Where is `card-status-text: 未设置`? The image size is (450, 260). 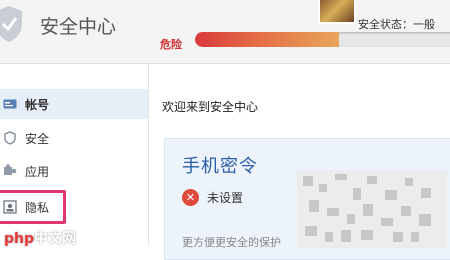 card-status-text: 未设置 is located at coordinates (225, 198).